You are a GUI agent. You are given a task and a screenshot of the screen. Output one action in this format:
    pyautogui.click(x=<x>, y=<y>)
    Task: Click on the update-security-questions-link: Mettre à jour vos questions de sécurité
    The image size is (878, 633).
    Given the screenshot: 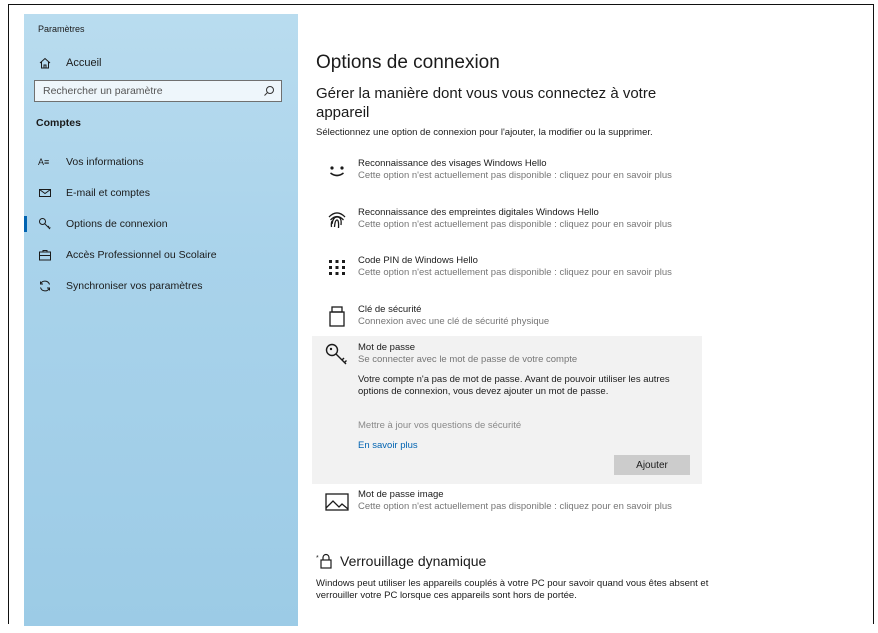 What is the action you would take?
    pyautogui.click(x=439, y=425)
    